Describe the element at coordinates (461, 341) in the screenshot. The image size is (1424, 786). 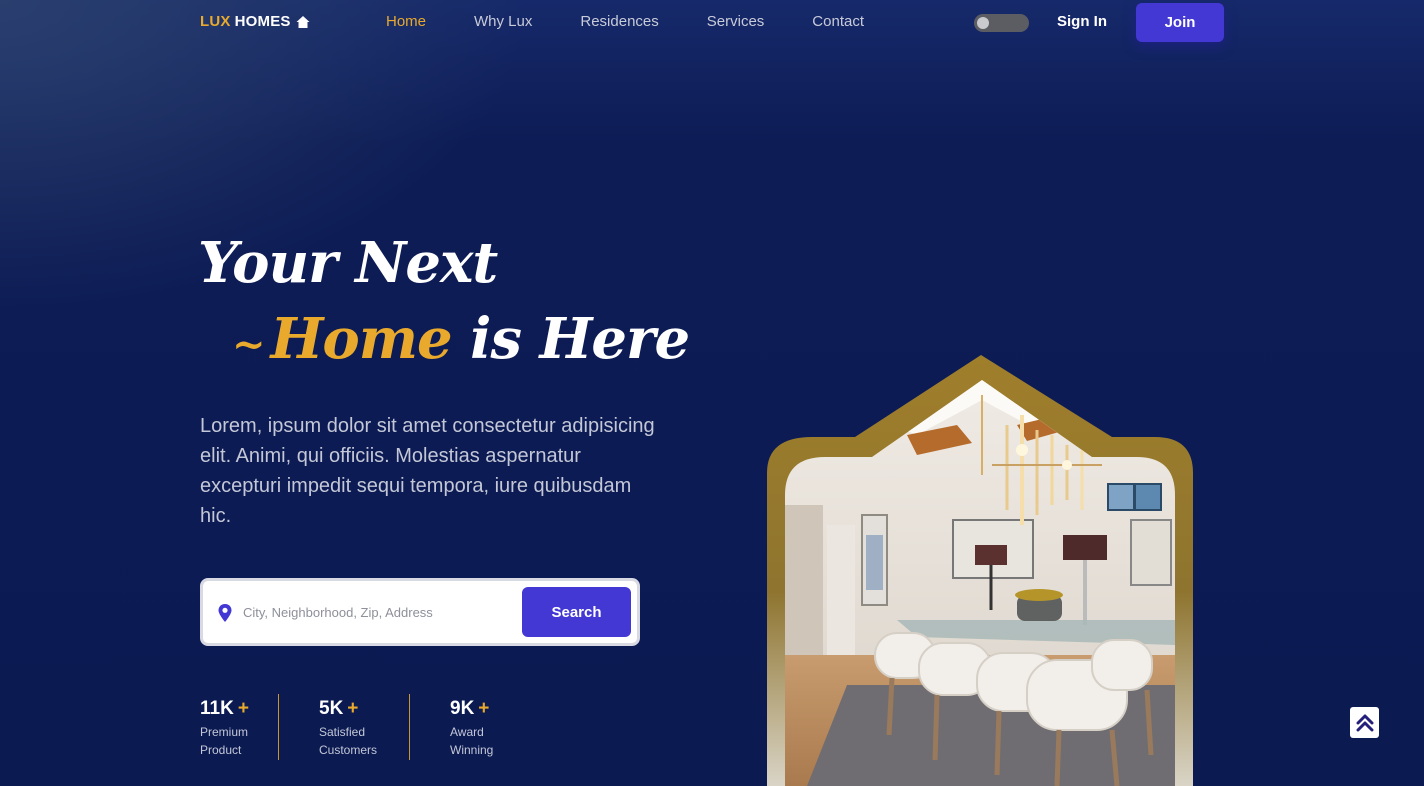
I see `hero-title-line2: ~ Home is Here` at that location.